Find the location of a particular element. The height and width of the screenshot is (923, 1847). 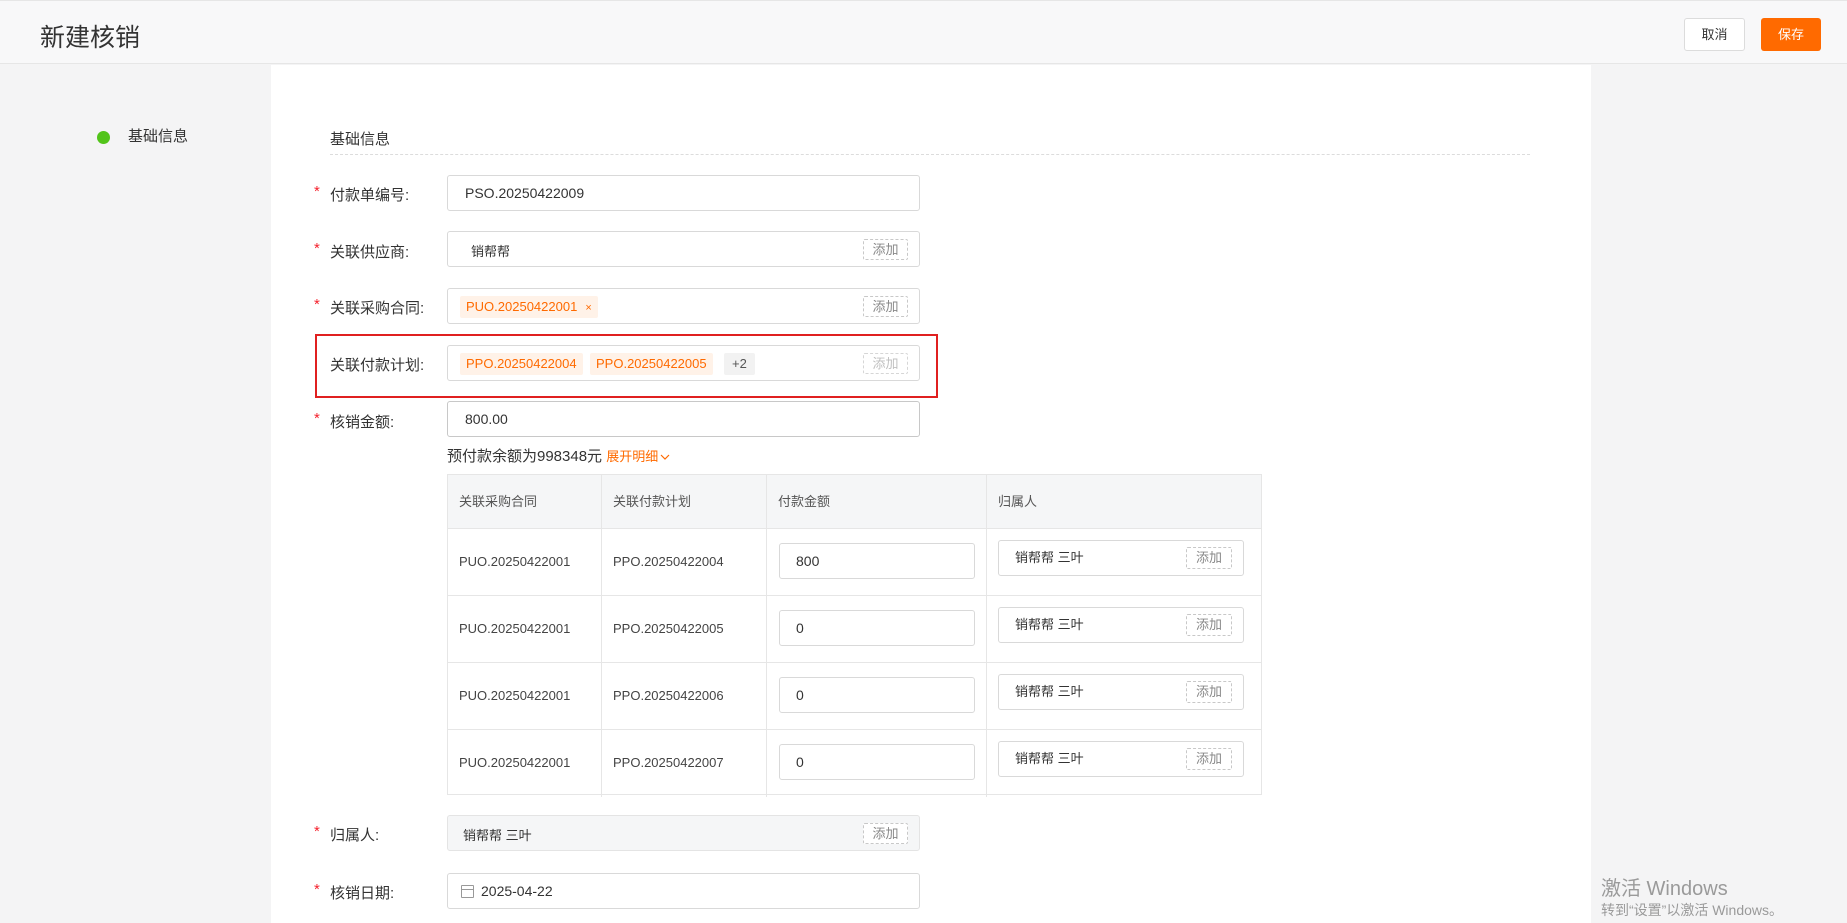

nav-item-basic-info: 基础信息 is located at coordinates (158, 135).